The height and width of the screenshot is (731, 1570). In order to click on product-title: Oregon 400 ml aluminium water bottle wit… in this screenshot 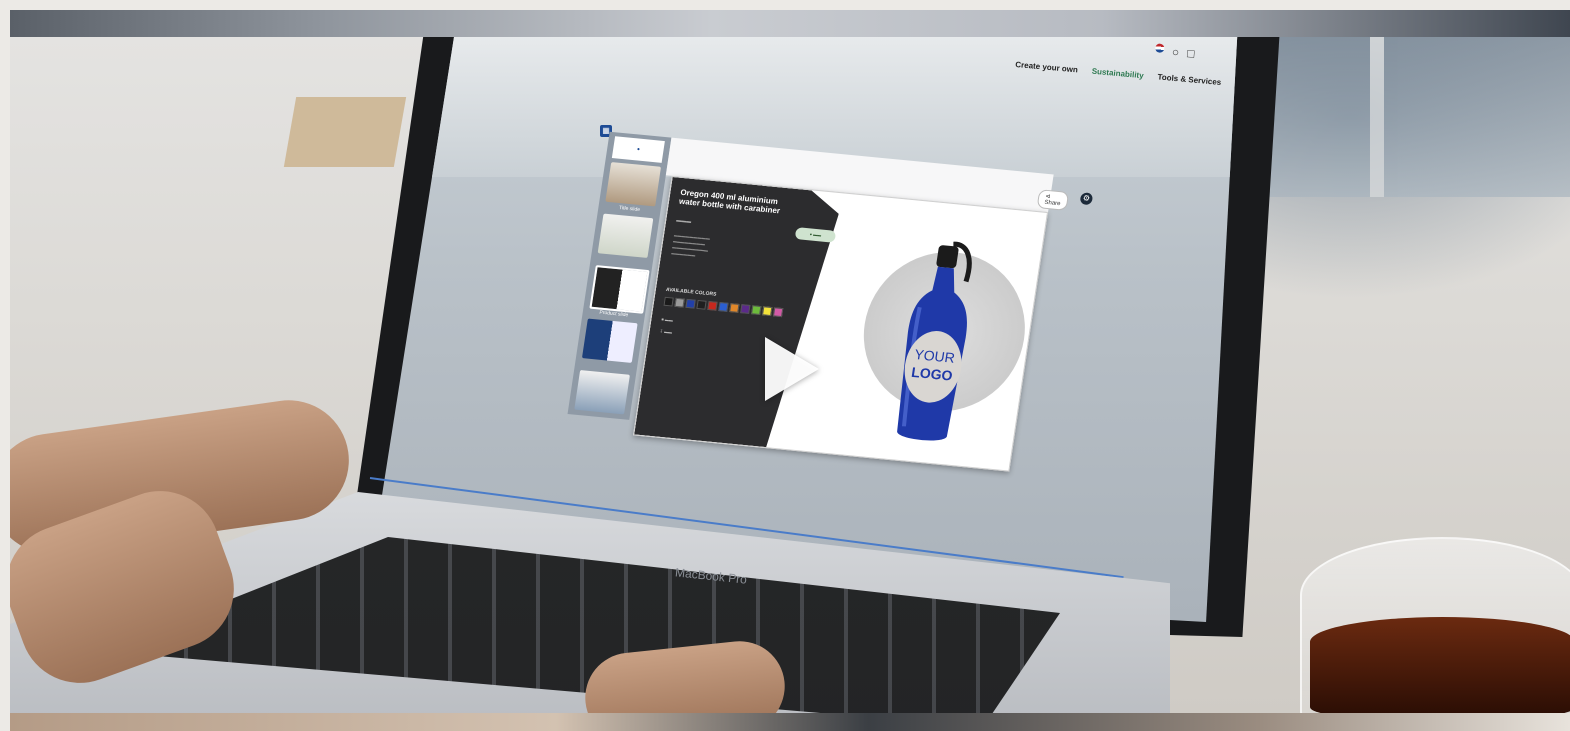, I will do `click(729, 201)`.